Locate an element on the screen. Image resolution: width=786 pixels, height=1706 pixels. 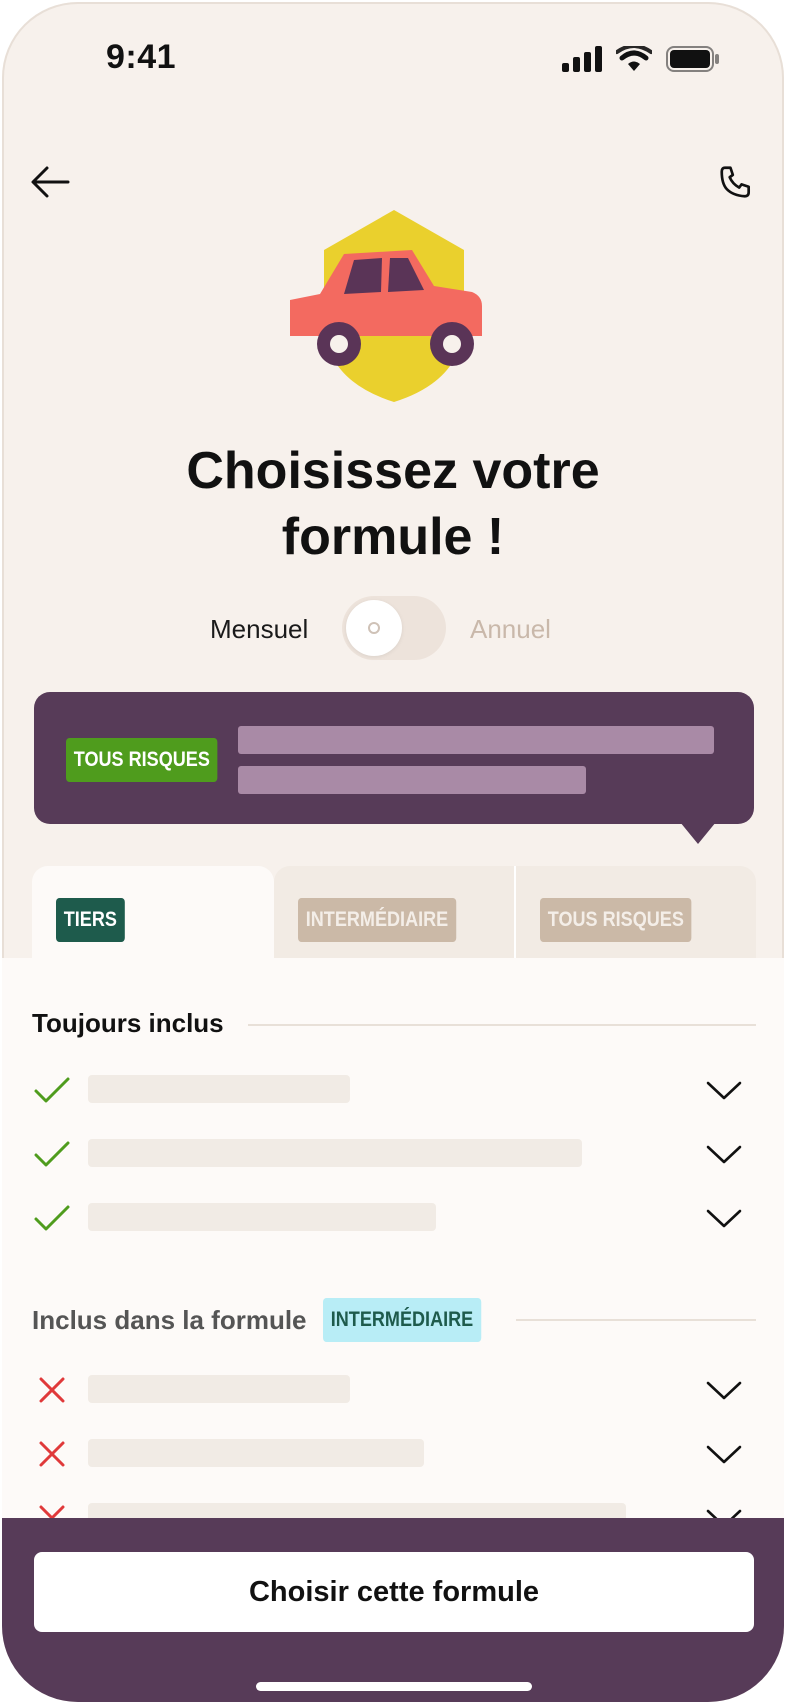
back-button is located at coordinates (50, 182).